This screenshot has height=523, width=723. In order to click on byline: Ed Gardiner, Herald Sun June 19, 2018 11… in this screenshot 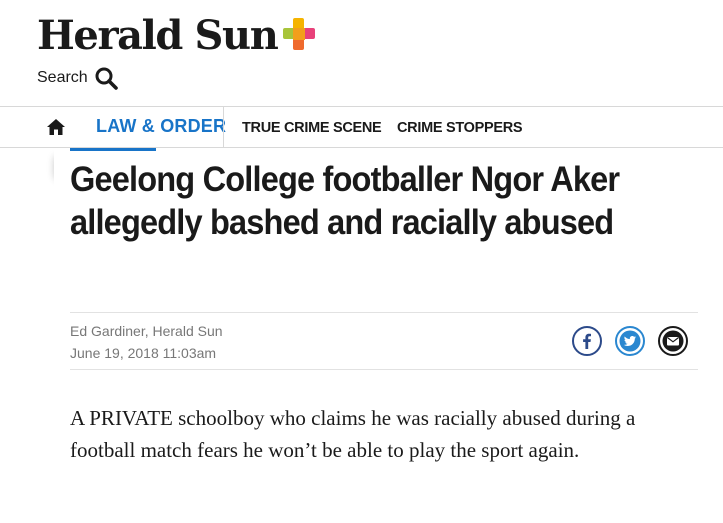, I will do `click(384, 341)`.